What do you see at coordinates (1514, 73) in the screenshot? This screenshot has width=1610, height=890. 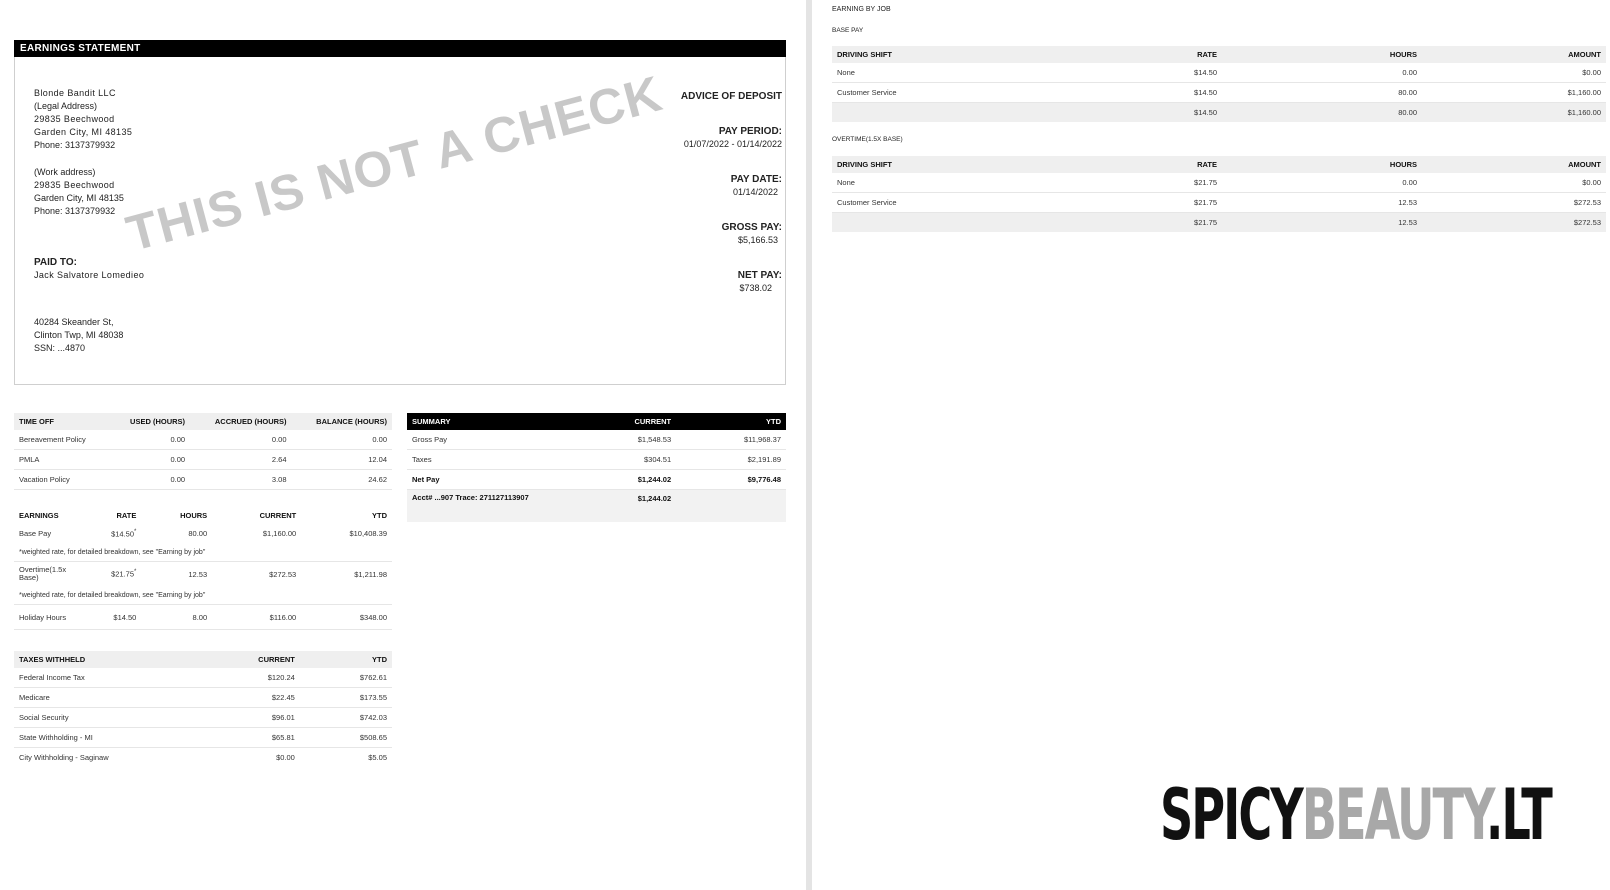 I see `table-cell: $0.00` at bounding box center [1514, 73].